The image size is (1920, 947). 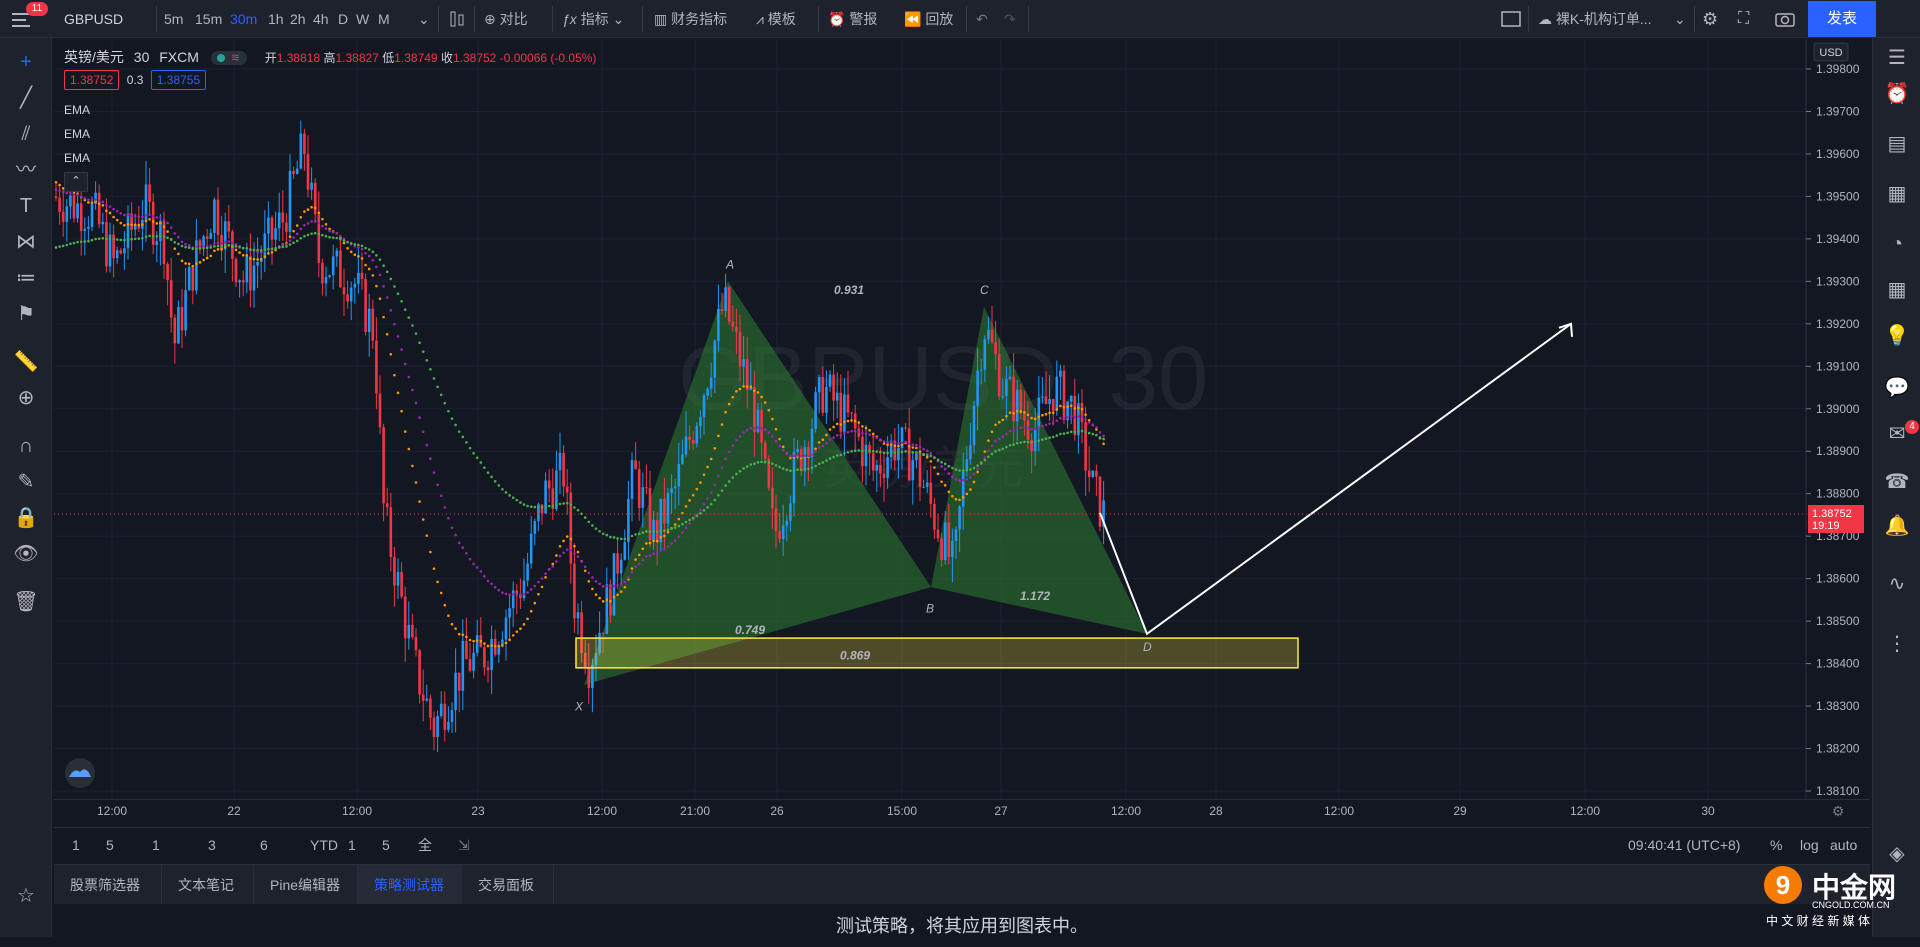 I want to click on interval-W: W, so click(x=362, y=19).